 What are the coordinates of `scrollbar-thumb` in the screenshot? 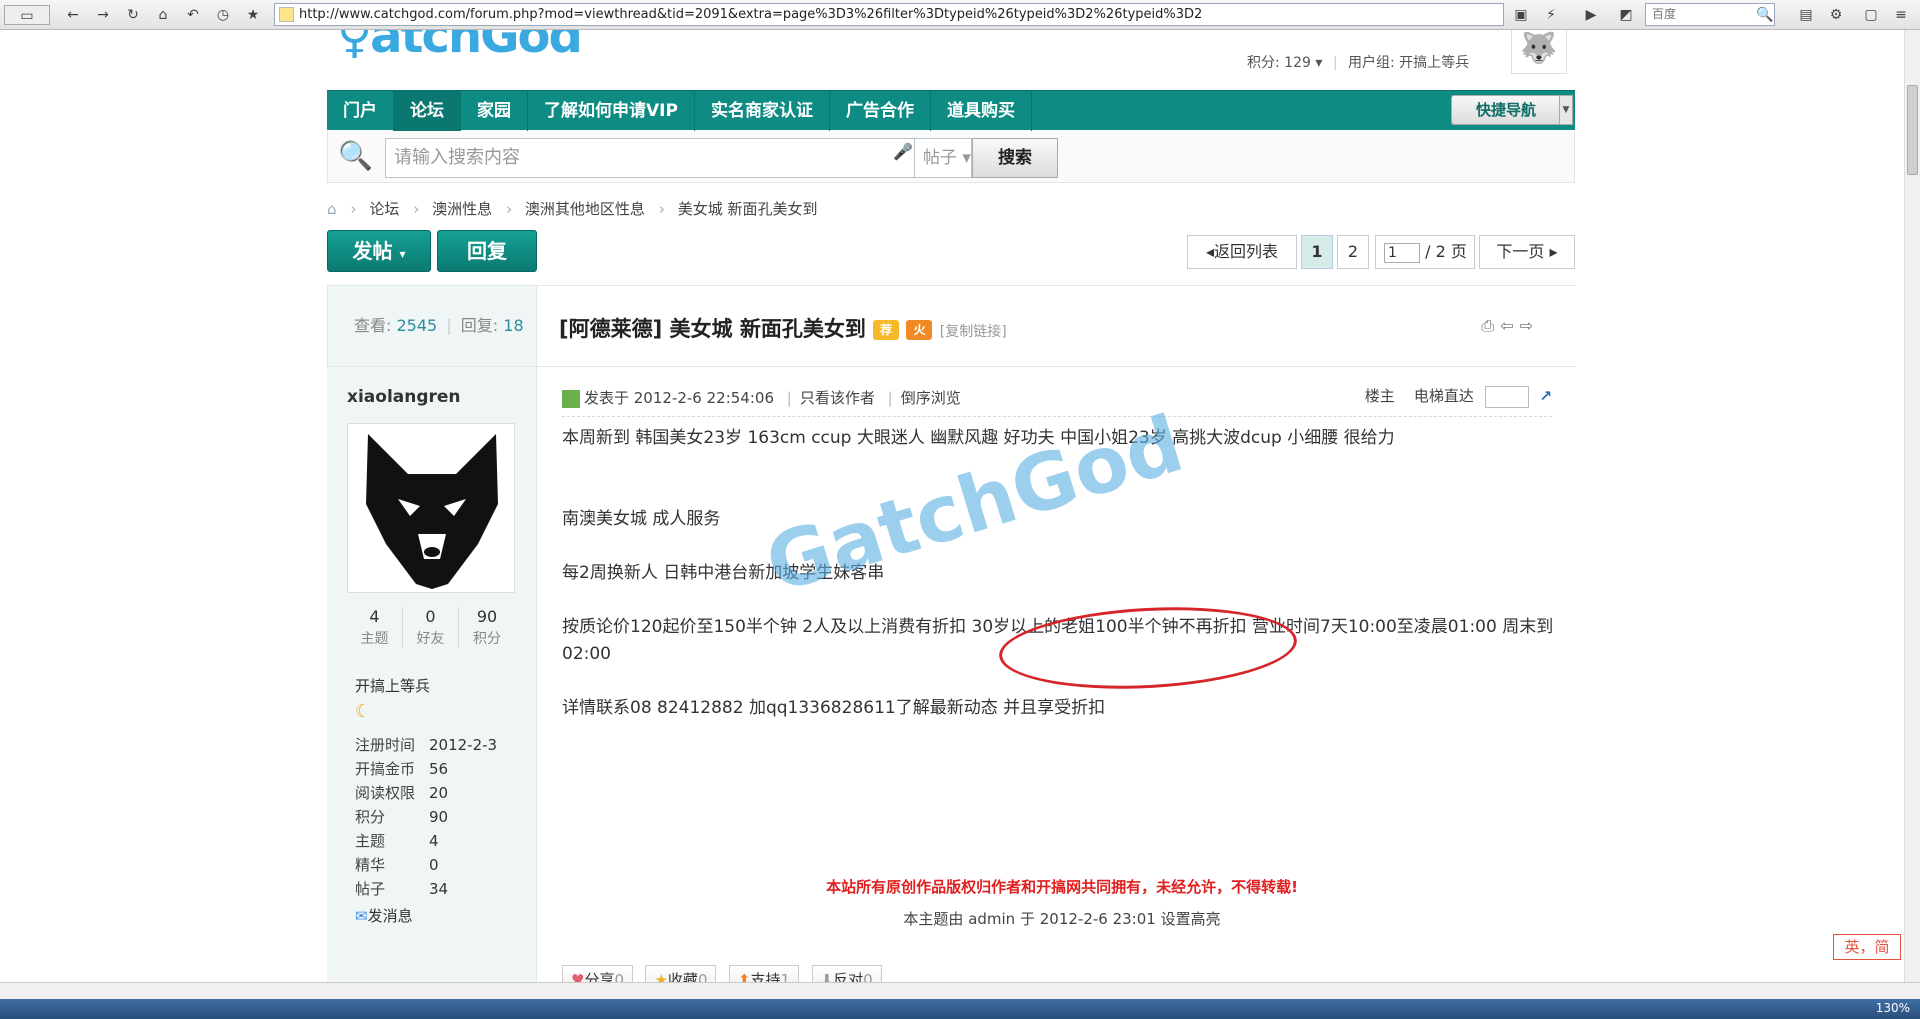 It's located at (1912, 130).